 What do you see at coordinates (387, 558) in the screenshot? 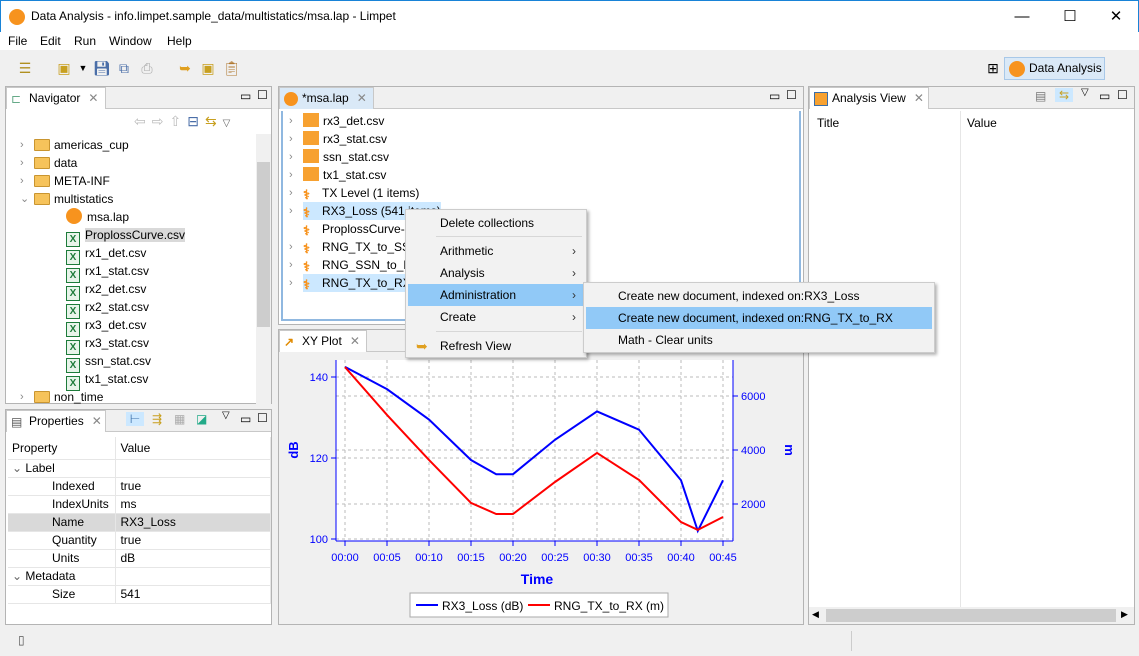
I see `x-tick-label: 00:05` at bounding box center [387, 558].